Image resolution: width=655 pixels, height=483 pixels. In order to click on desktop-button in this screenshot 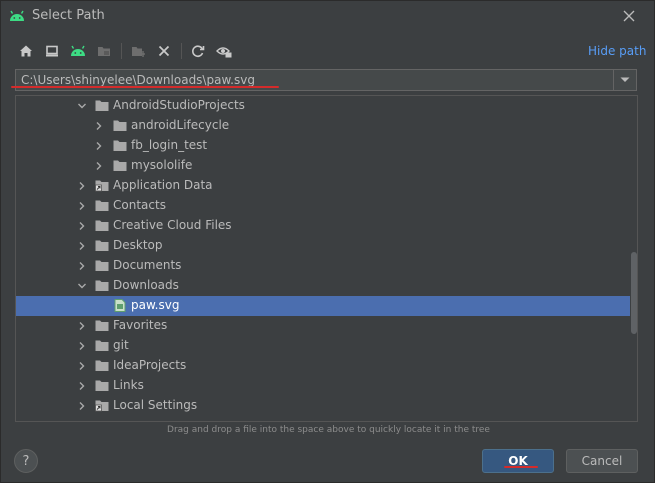, I will do `click(52, 51)`.